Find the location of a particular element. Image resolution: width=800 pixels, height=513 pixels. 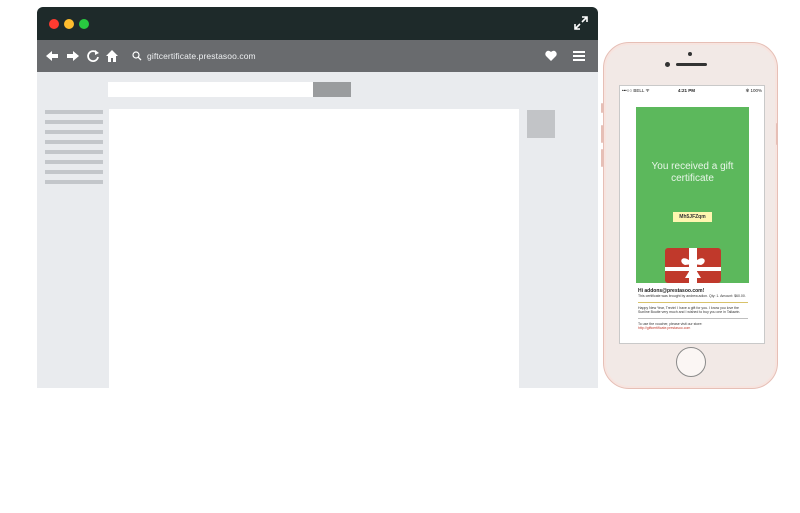

search-icon is located at coordinates (137, 56).